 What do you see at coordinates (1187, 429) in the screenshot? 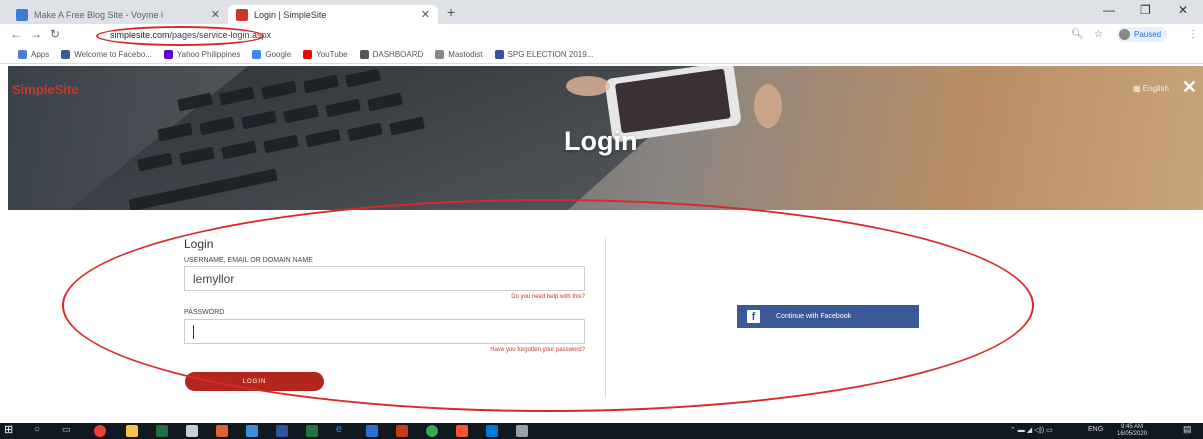
I see `notification-icon: ▤` at bounding box center [1187, 429].